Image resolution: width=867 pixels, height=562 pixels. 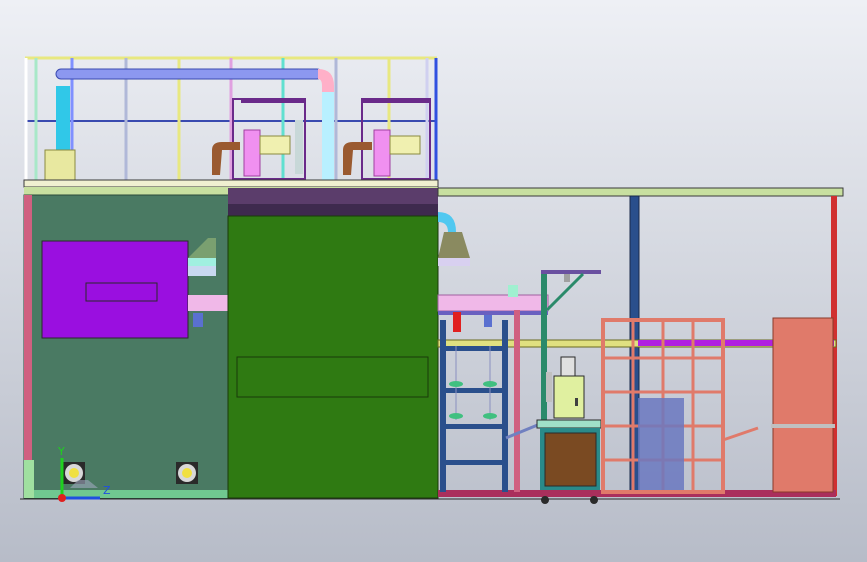 What do you see at coordinates (107, 490) in the screenshot?
I see `z-axis-label: Z` at bounding box center [107, 490].